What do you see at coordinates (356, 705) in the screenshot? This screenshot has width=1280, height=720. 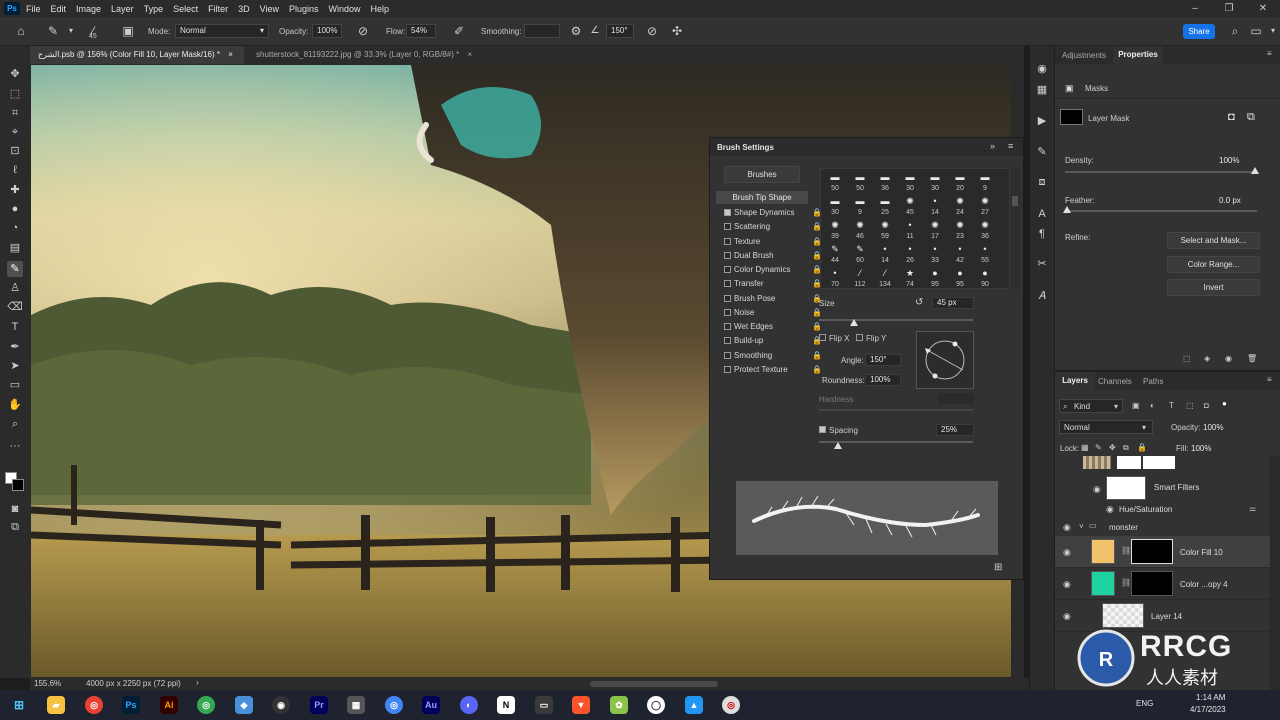 I see `calculator-icon: ▦` at bounding box center [356, 705].